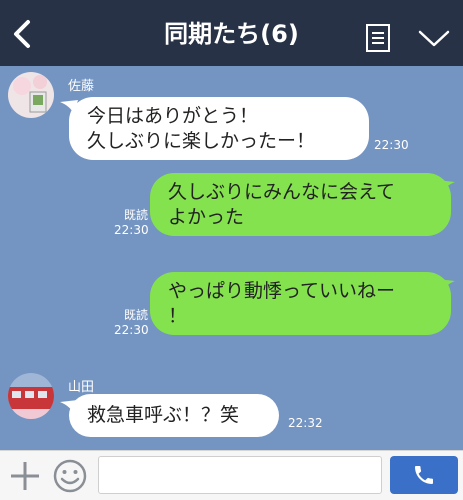 This screenshot has height=500, width=463. Describe the element at coordinates (300, 204) in the screenshot. I see `message-bubble-outgoing: 久しぶりにみんなに会えて よかった` at that location.